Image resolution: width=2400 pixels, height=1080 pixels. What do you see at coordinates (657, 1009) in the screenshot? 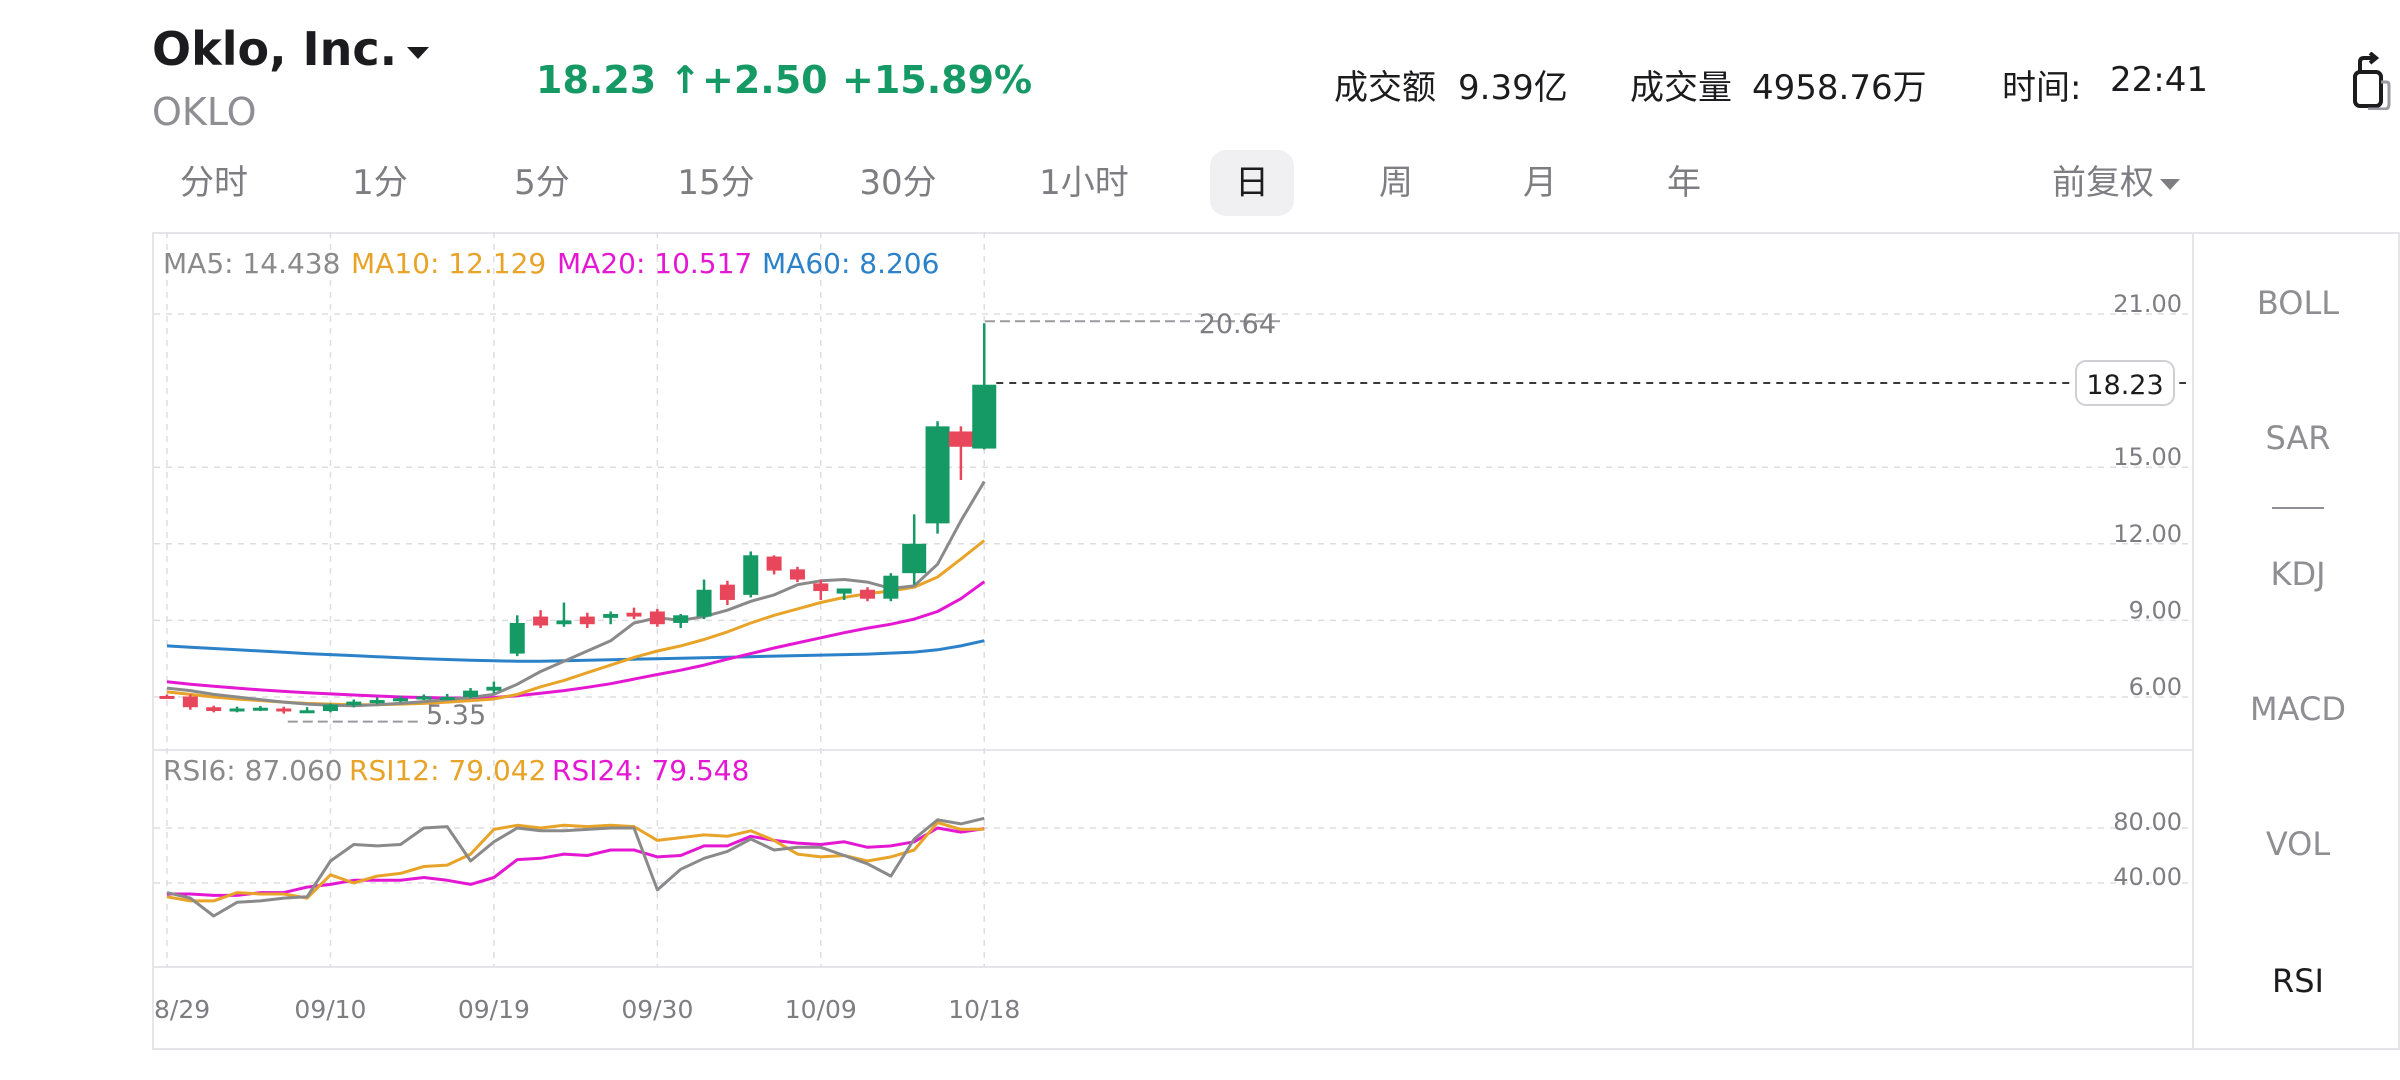
I see `date-tick-label: 09/30` at bounding box center [657, 1009].